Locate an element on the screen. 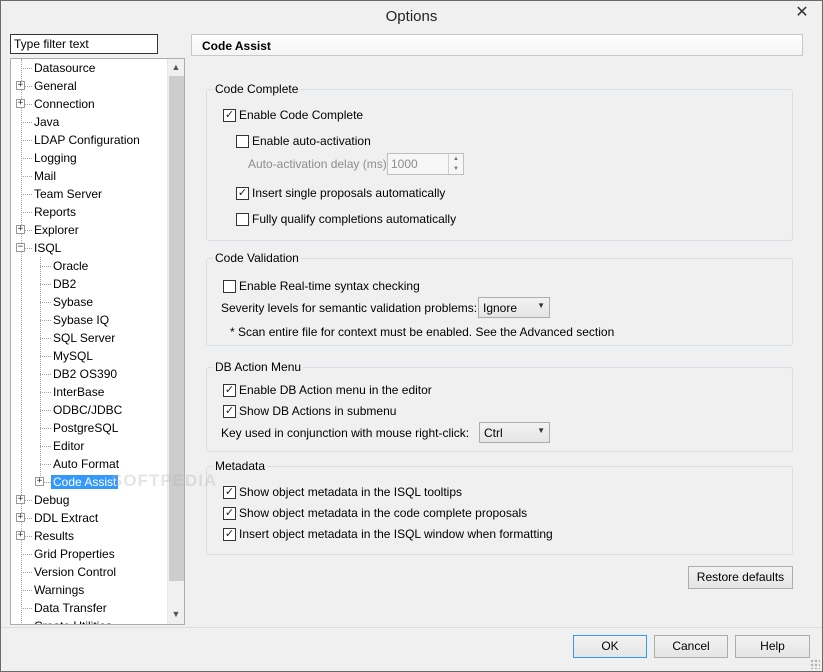  tree-item: Editor is located at coordinates (68, 446).